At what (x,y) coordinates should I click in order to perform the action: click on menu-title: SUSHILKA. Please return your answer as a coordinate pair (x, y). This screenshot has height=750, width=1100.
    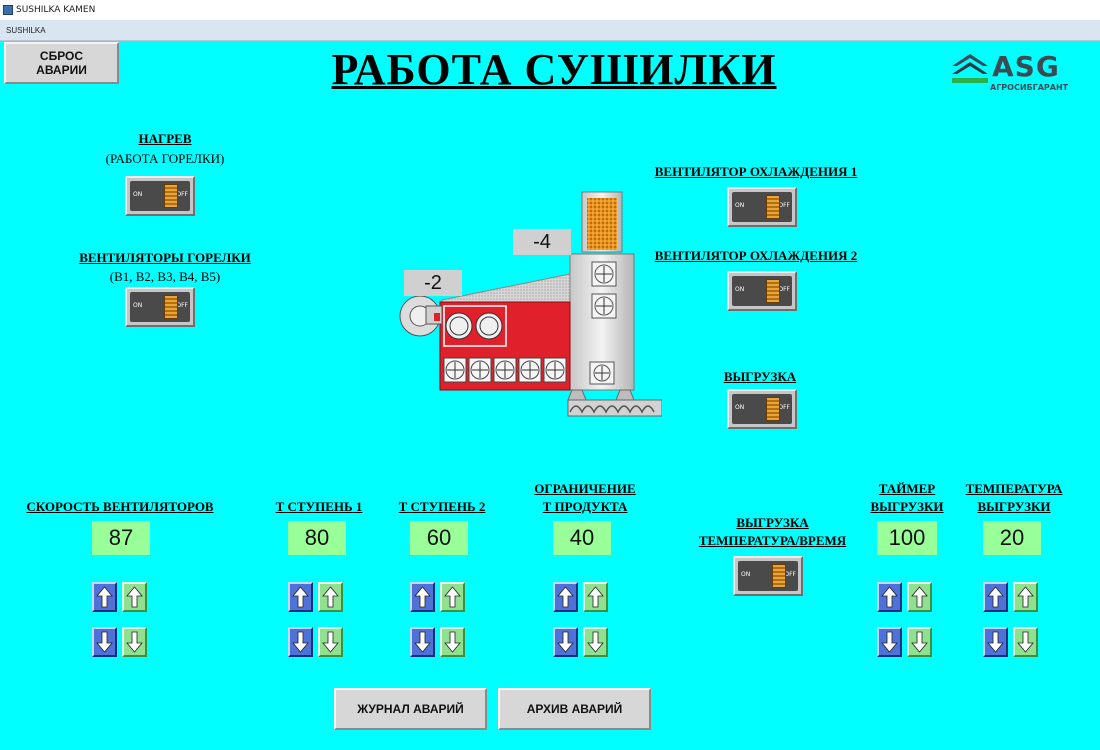
    Looking at the image, I should click on (26, 30).